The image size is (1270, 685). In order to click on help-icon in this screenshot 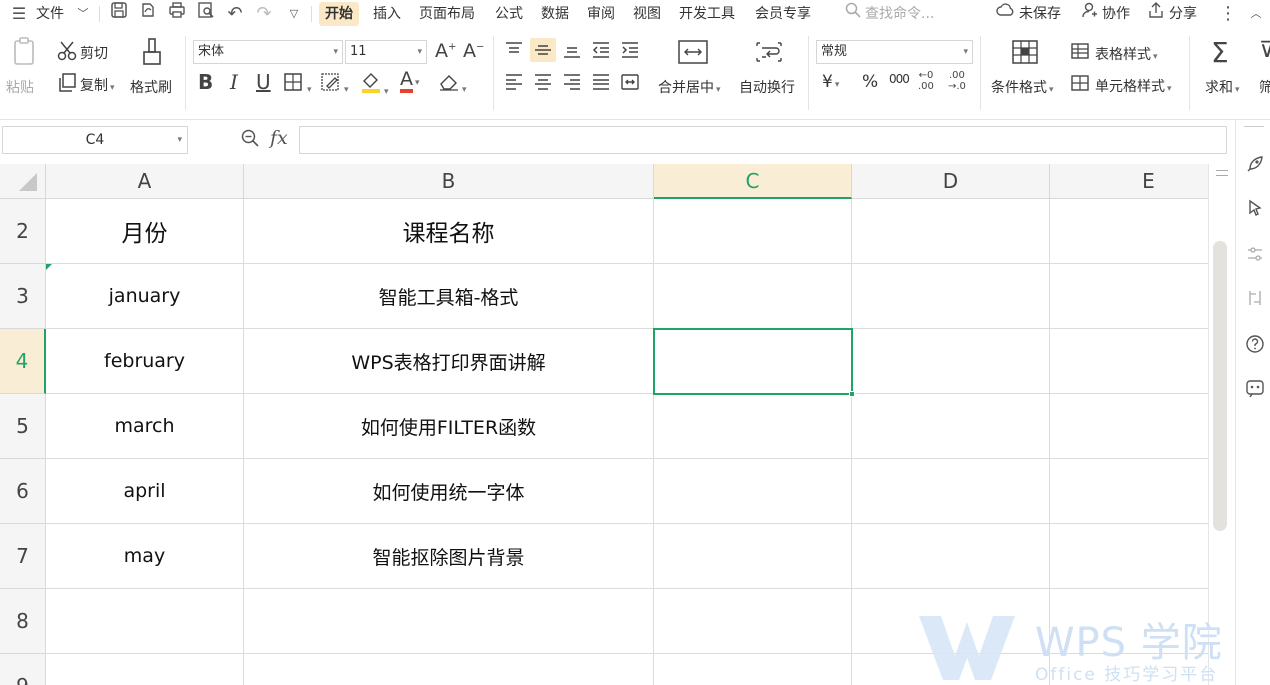, I will do `click(1255, 345)`.